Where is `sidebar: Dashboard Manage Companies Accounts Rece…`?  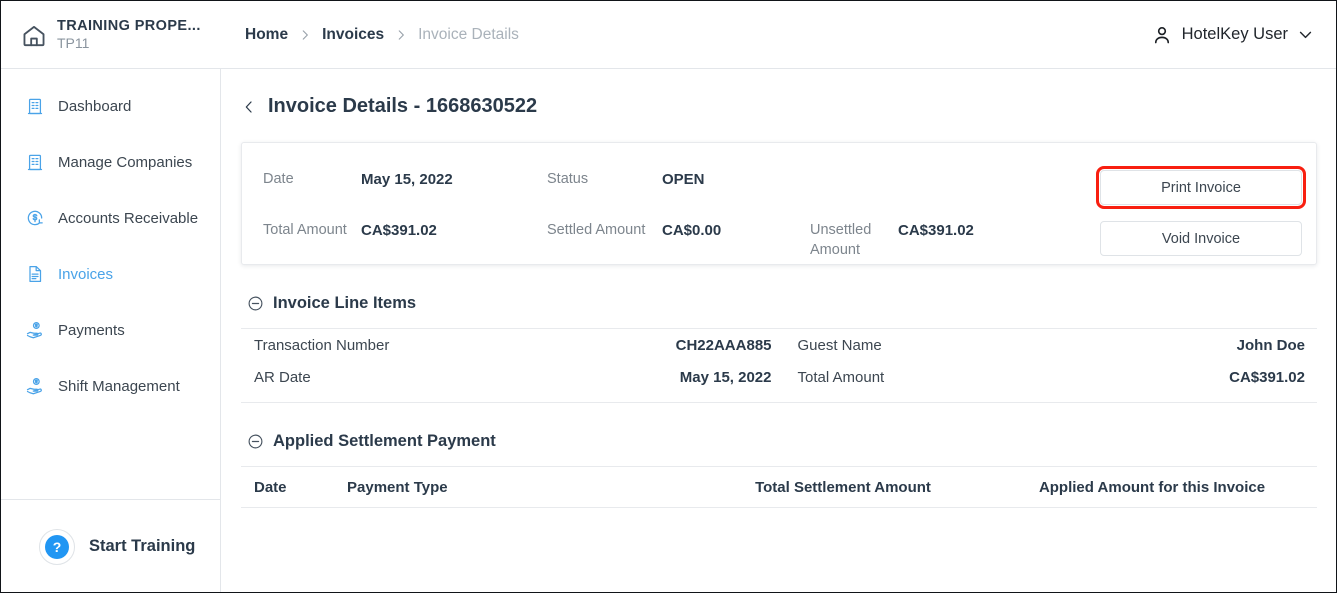
sidebar: Dashboard Manage Companies Accounts Rece… is located at coordinates (111, 330).